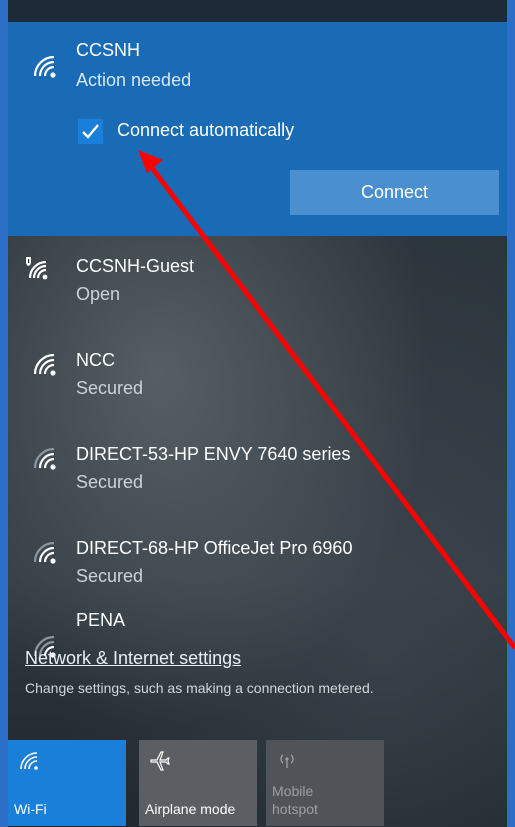  What do you see at coordinates (257, 377) in the screenshot?
I see `network-item-ncc: NCC Secured` at bounding box center [257, 377].